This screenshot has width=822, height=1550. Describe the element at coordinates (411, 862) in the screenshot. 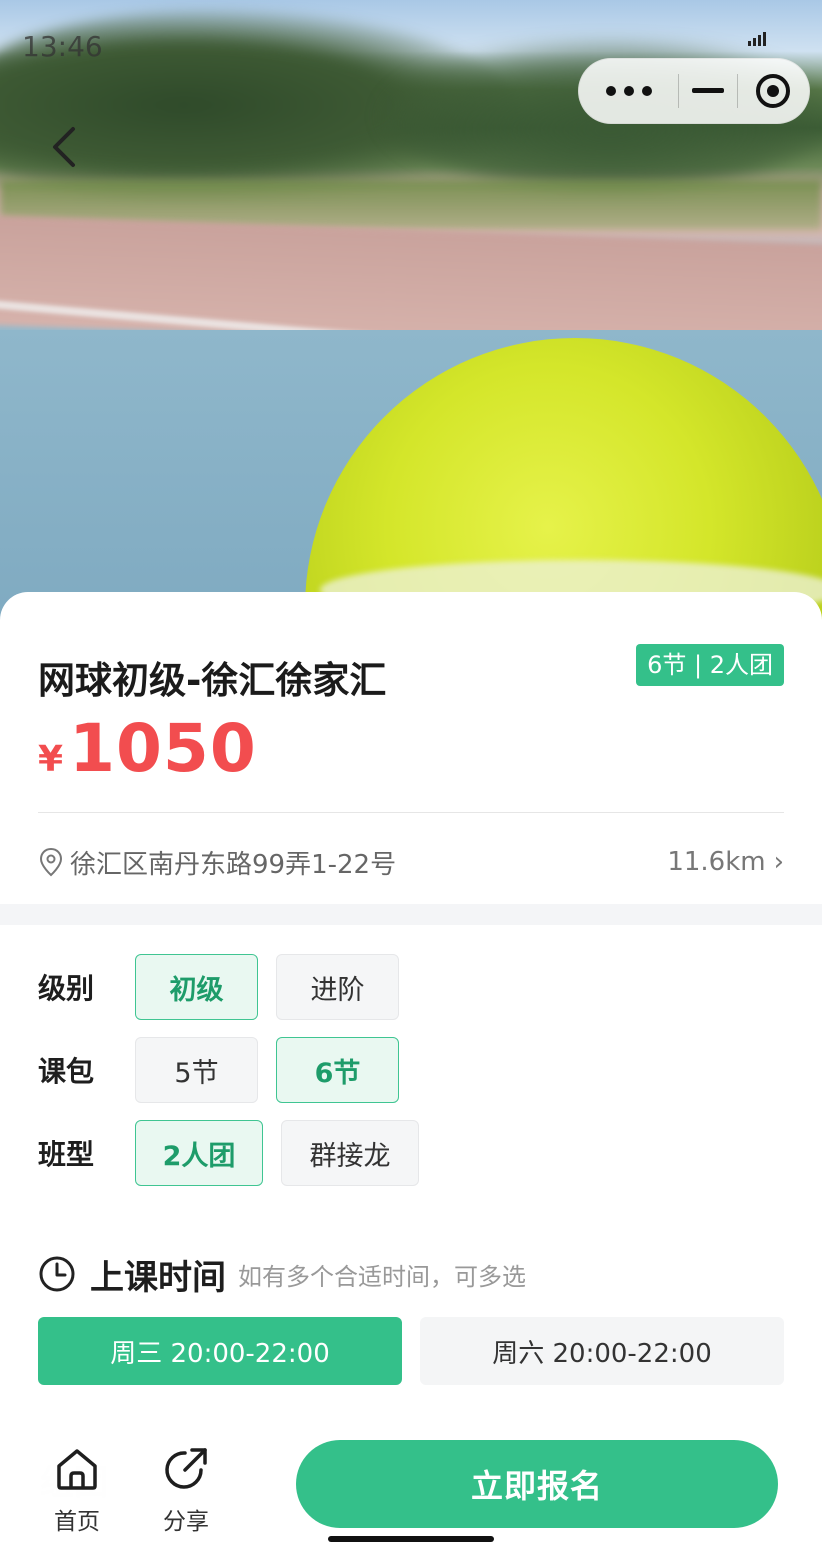

I see `address-row: 徐汇区南丹东路99弄1-22号 11.6km ›` at that location.